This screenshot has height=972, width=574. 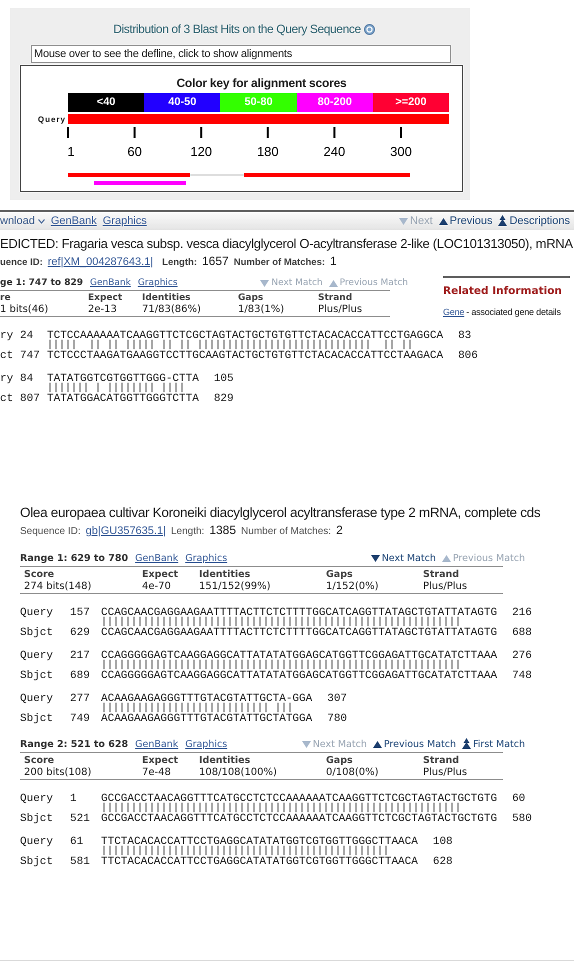 What do you see at coordinates (369, 29) in the screenshot?
I see `help-icon` at bounding box center [369, 29].